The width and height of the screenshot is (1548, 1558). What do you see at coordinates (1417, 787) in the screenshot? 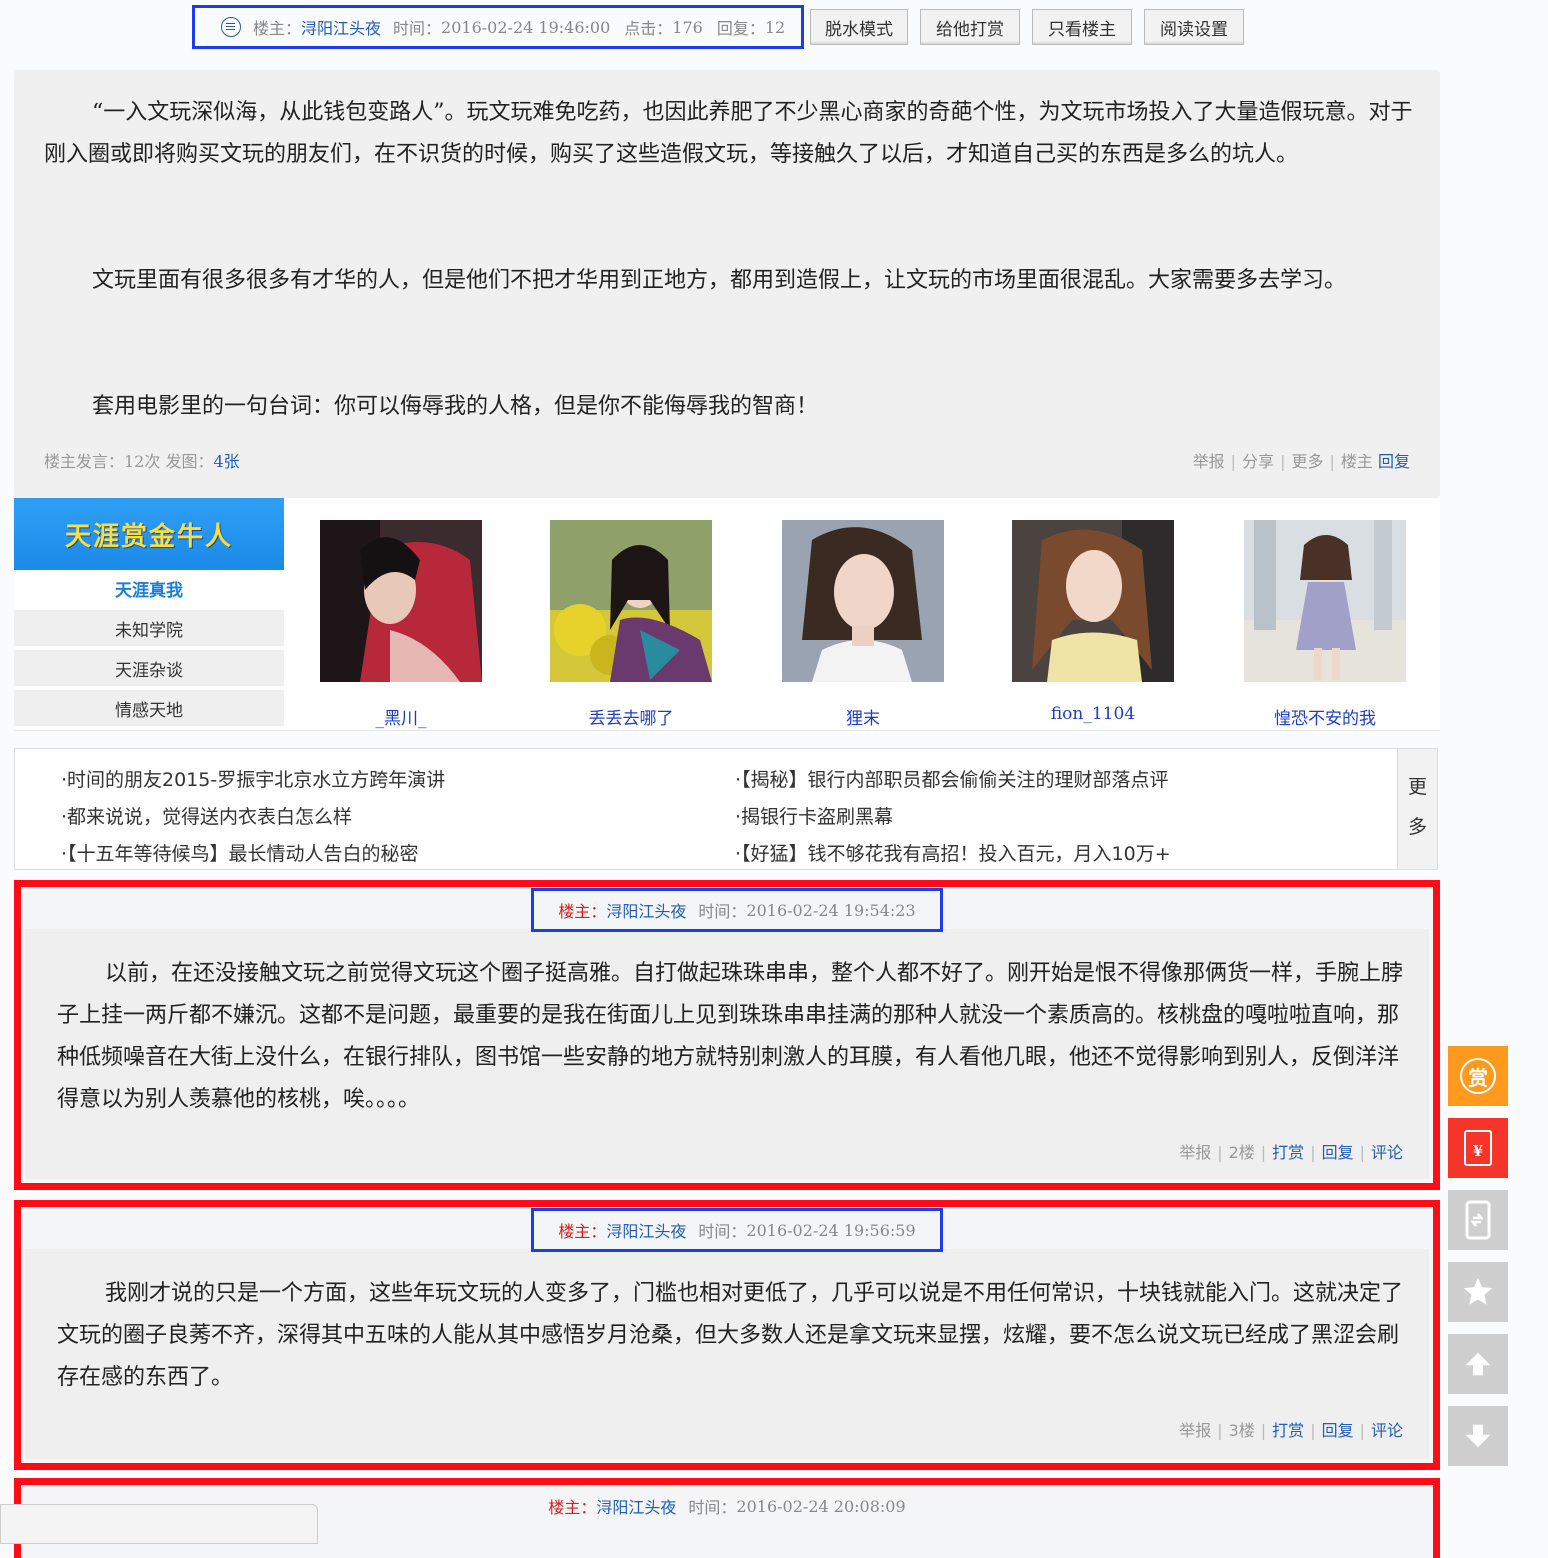
I see `more-label-1: 更` at bounding box center [1417, 787].